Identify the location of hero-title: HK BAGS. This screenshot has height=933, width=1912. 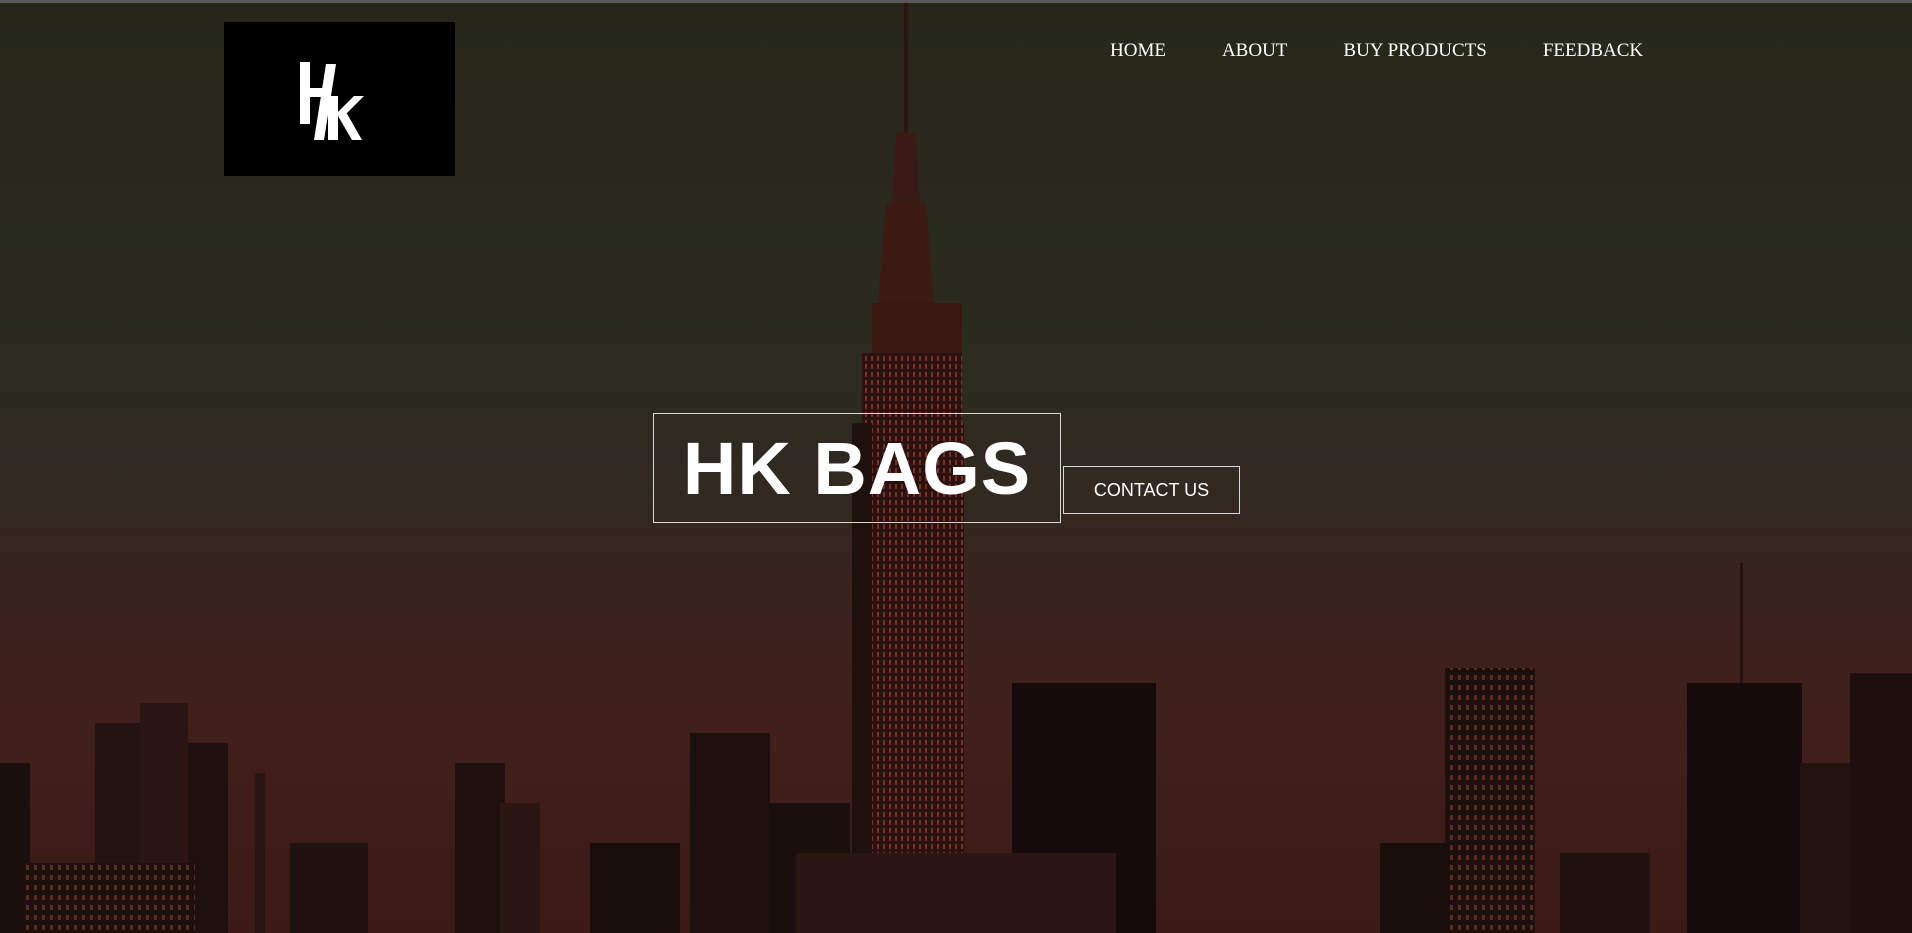
(857, 468).